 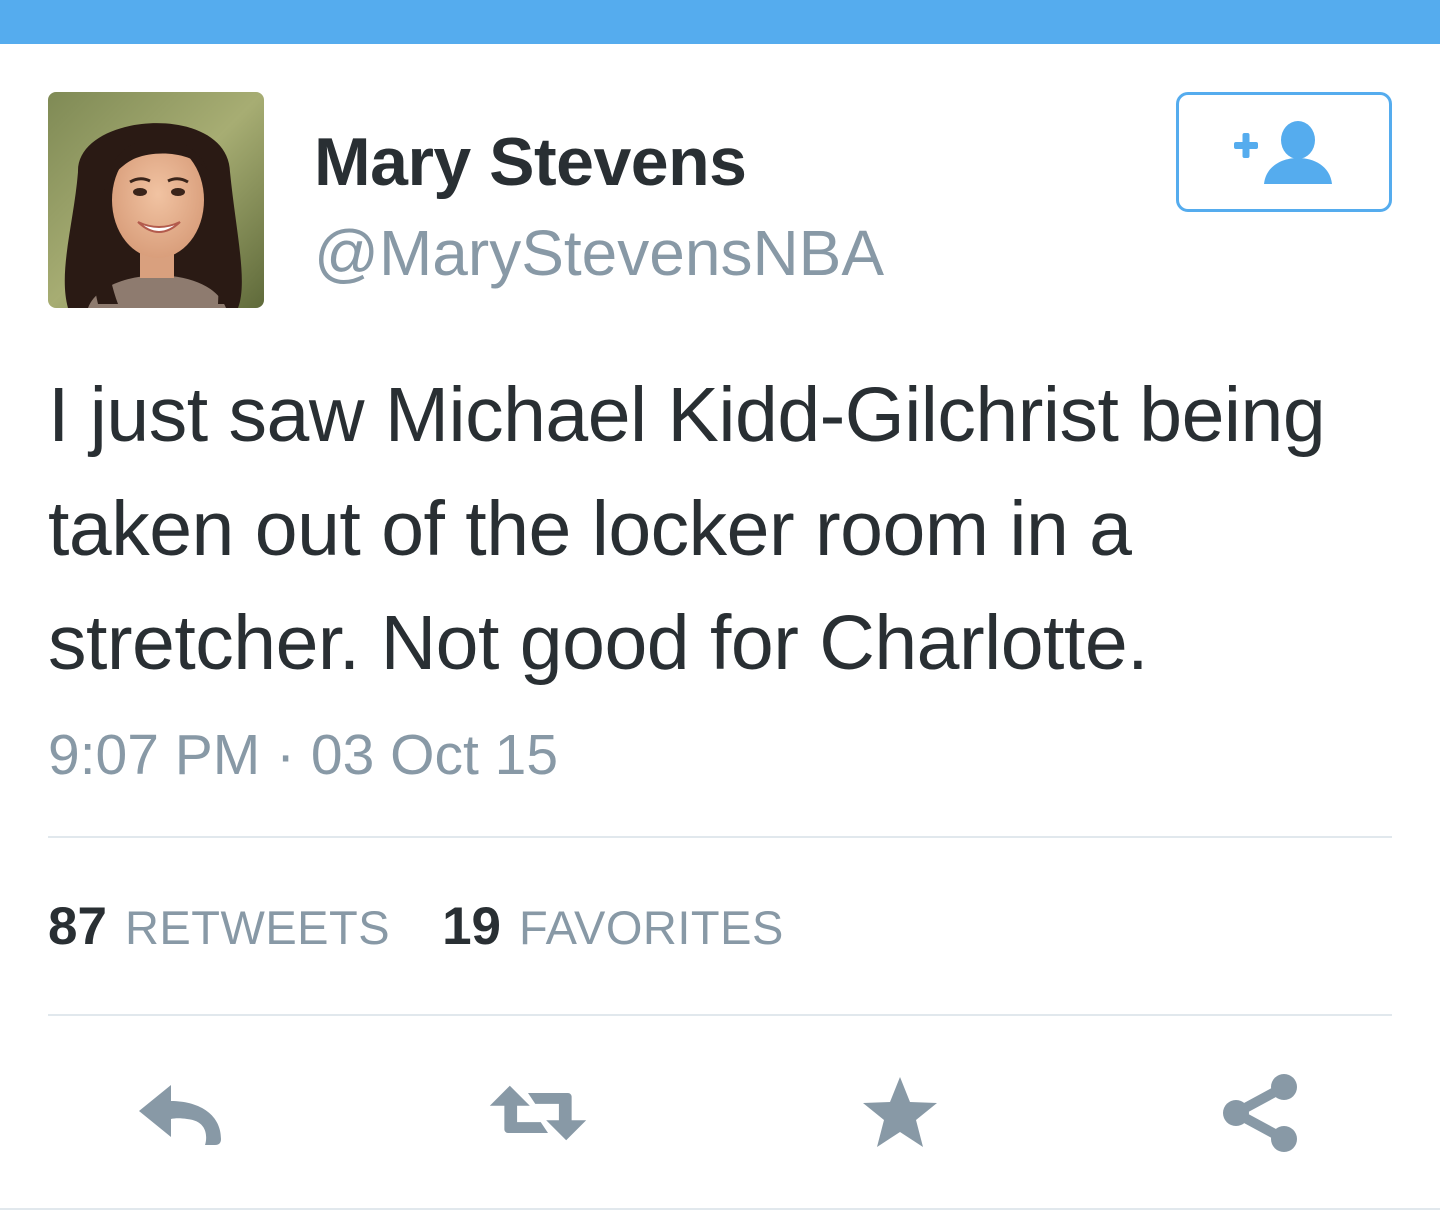 What do you see at coordinates (257, 927) in the screenshot?
I see `retweets-label: RETWEETS` at bounding box center [257, 927].